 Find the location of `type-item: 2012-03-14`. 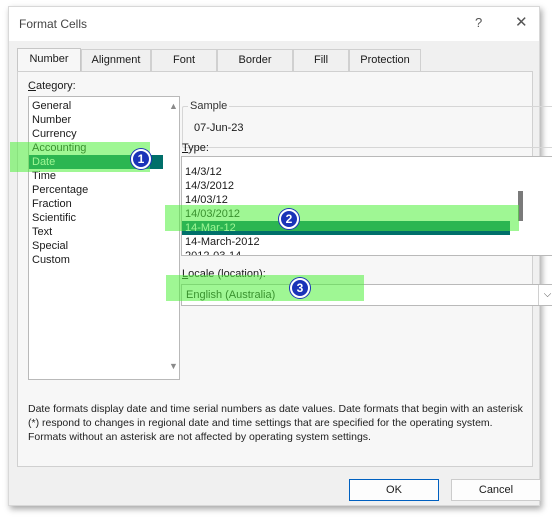

type-item: 2012-03-14 is located at coordinates (346, 252).